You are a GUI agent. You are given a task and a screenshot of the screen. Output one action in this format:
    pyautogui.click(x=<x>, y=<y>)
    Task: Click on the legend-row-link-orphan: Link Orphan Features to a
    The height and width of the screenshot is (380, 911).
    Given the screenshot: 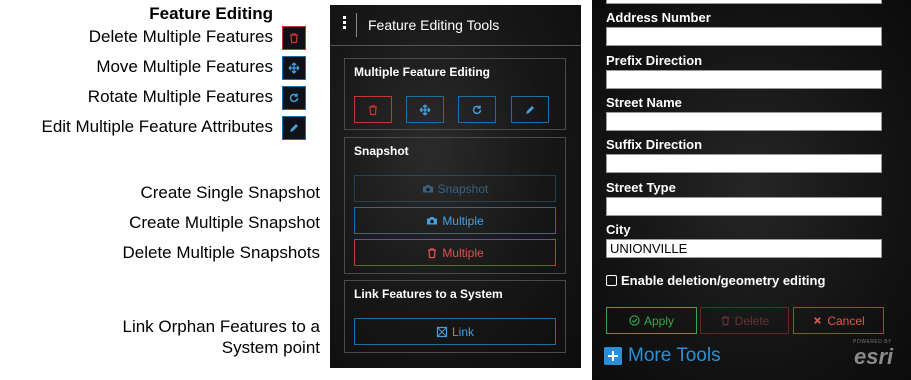 What is the action you would take?
    pyautogui.click(x=221, y=326)
    